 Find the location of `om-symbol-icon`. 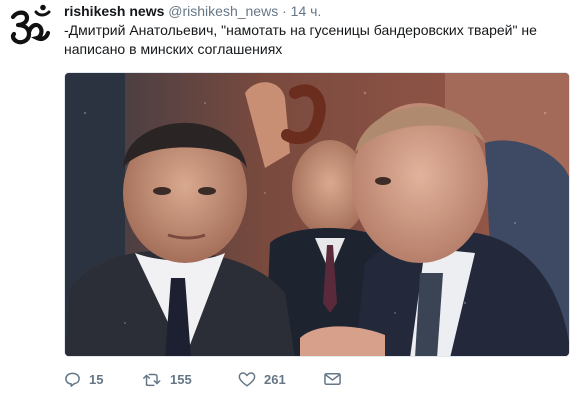

om-symbol-icon is located at coordinates (30, 24).